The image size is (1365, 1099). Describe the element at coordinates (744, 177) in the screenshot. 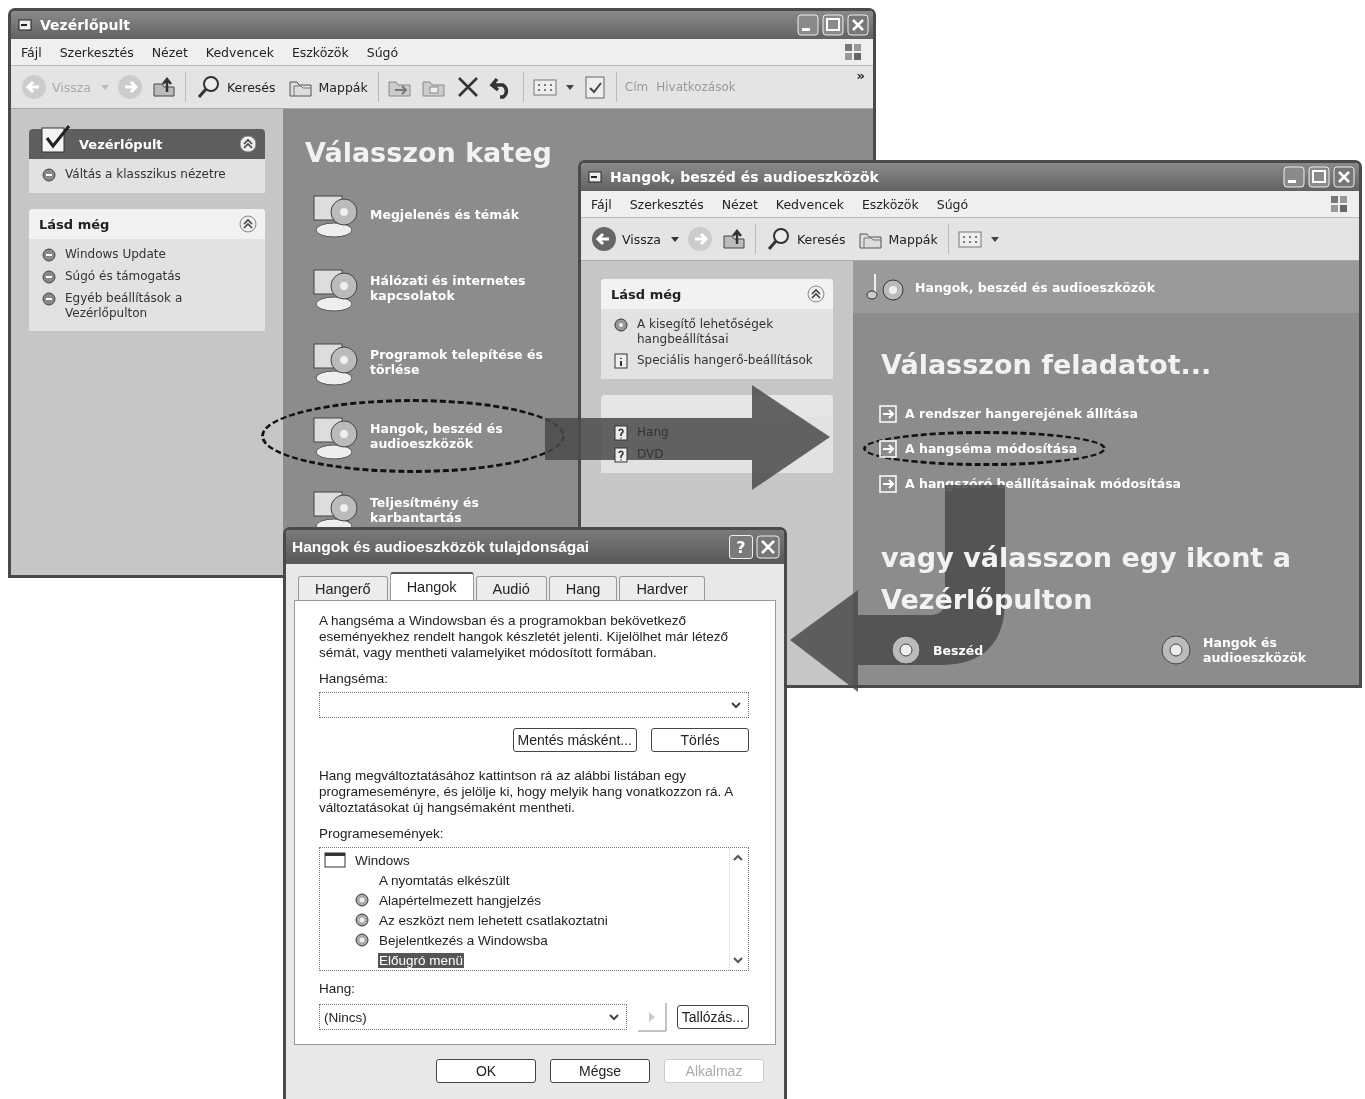

I see `window-title: Hangok, beszéd és audioeszközök` at that location.